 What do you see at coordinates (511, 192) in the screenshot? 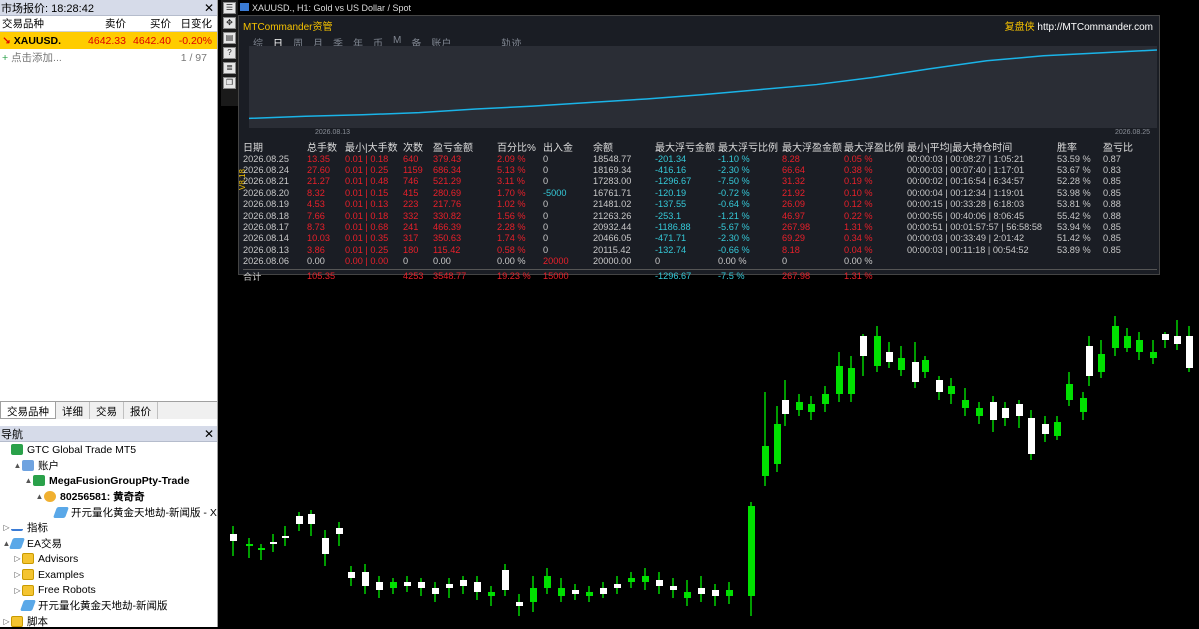
I see `table-cell: 1.70 %` at bounding box center [511, 192].